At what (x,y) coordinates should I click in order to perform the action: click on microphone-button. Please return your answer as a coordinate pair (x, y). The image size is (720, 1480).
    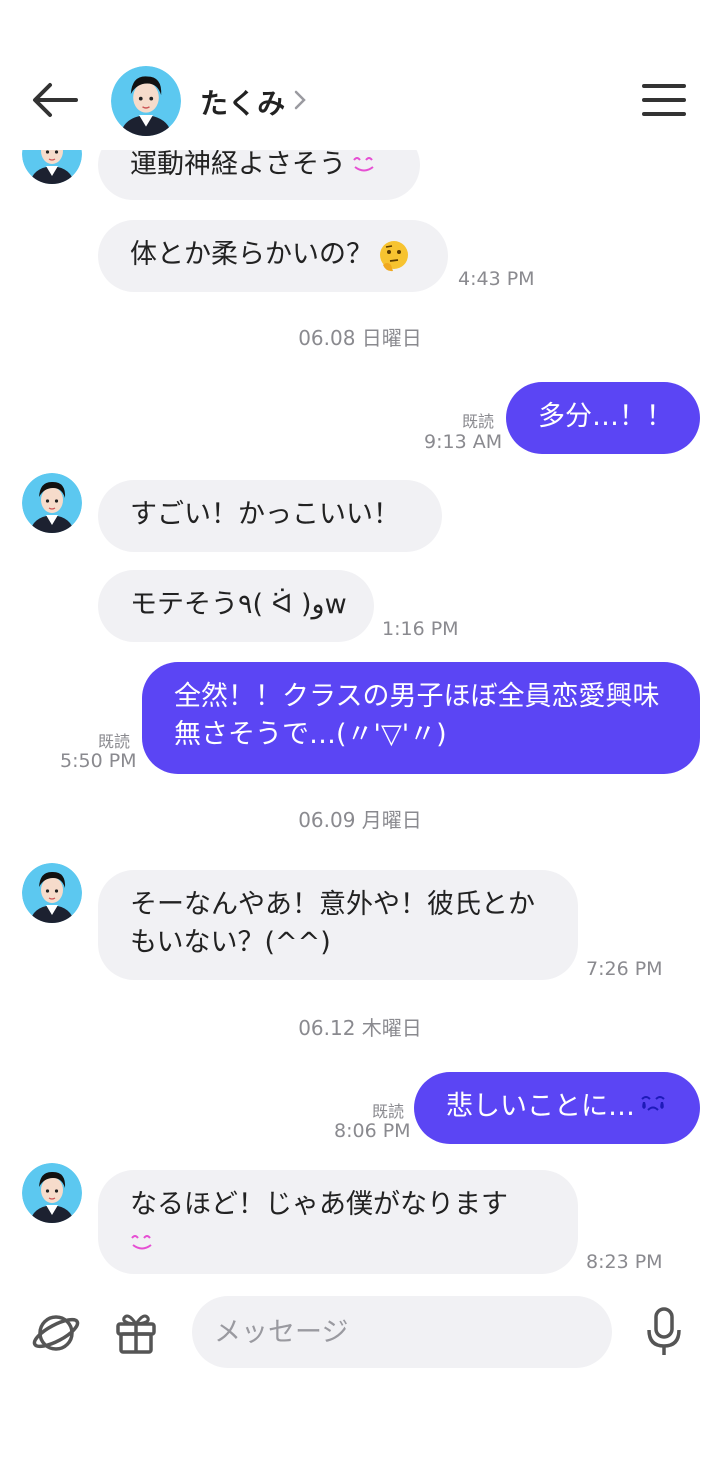
    Looking at the image, I should click on (664, 1332).